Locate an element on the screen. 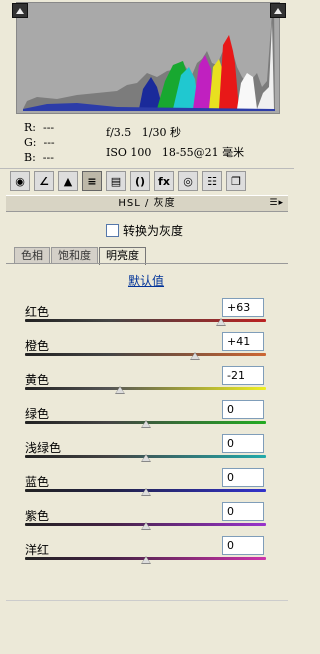 This screenshot has width=320, height=654. rgb-readout: R: --- G: --- B: --- is located at coordinates (39, 142).